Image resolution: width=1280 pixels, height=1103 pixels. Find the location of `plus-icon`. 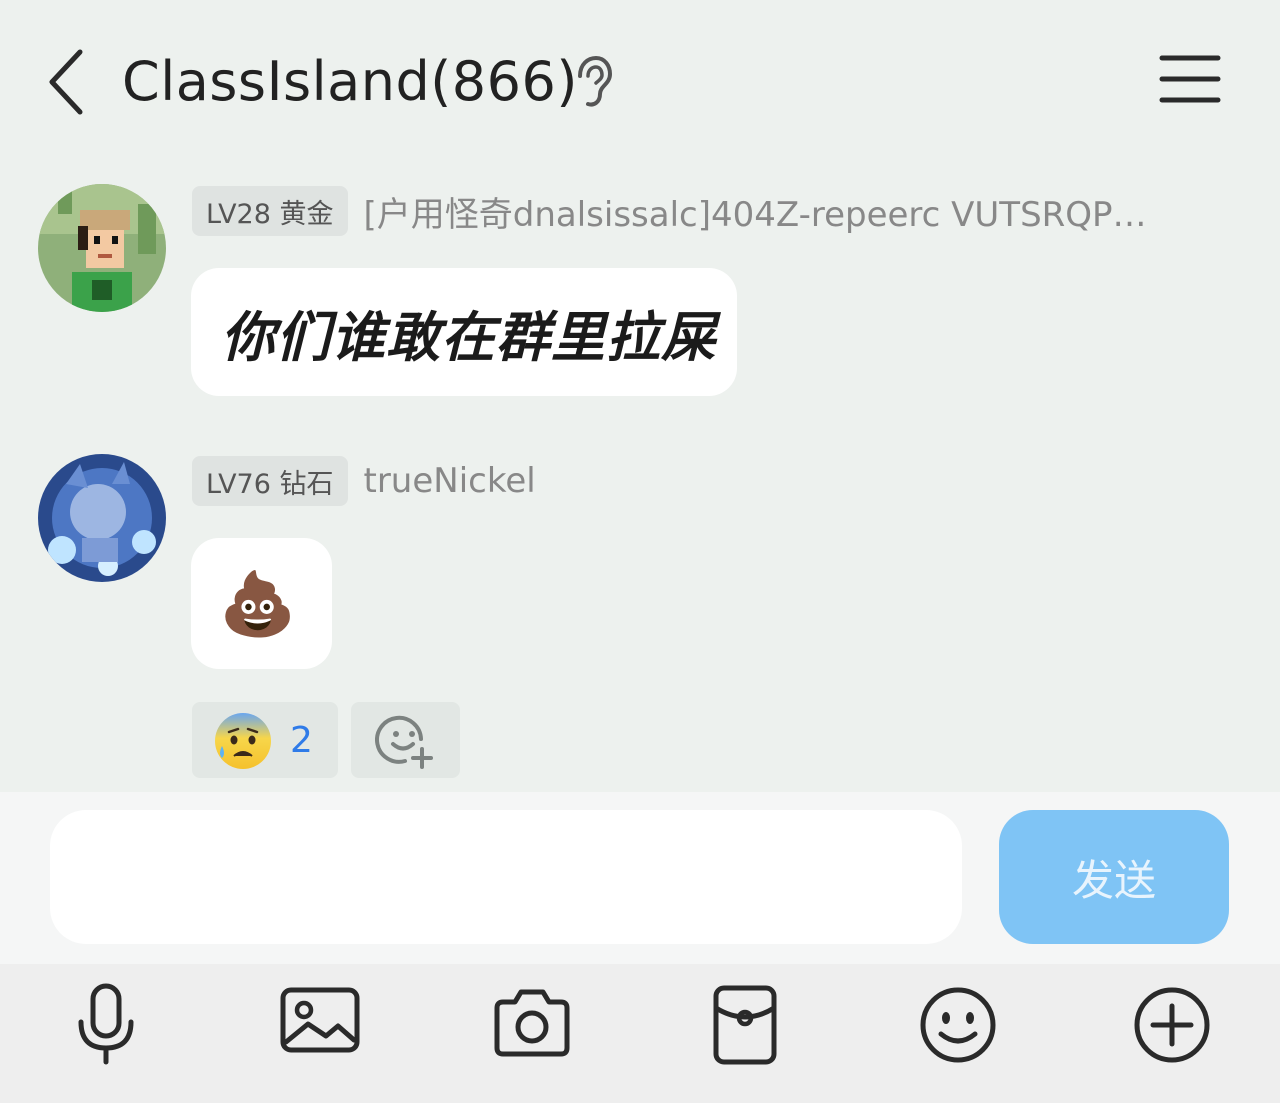

plus-icon is located at coordinates (1172, 1025).